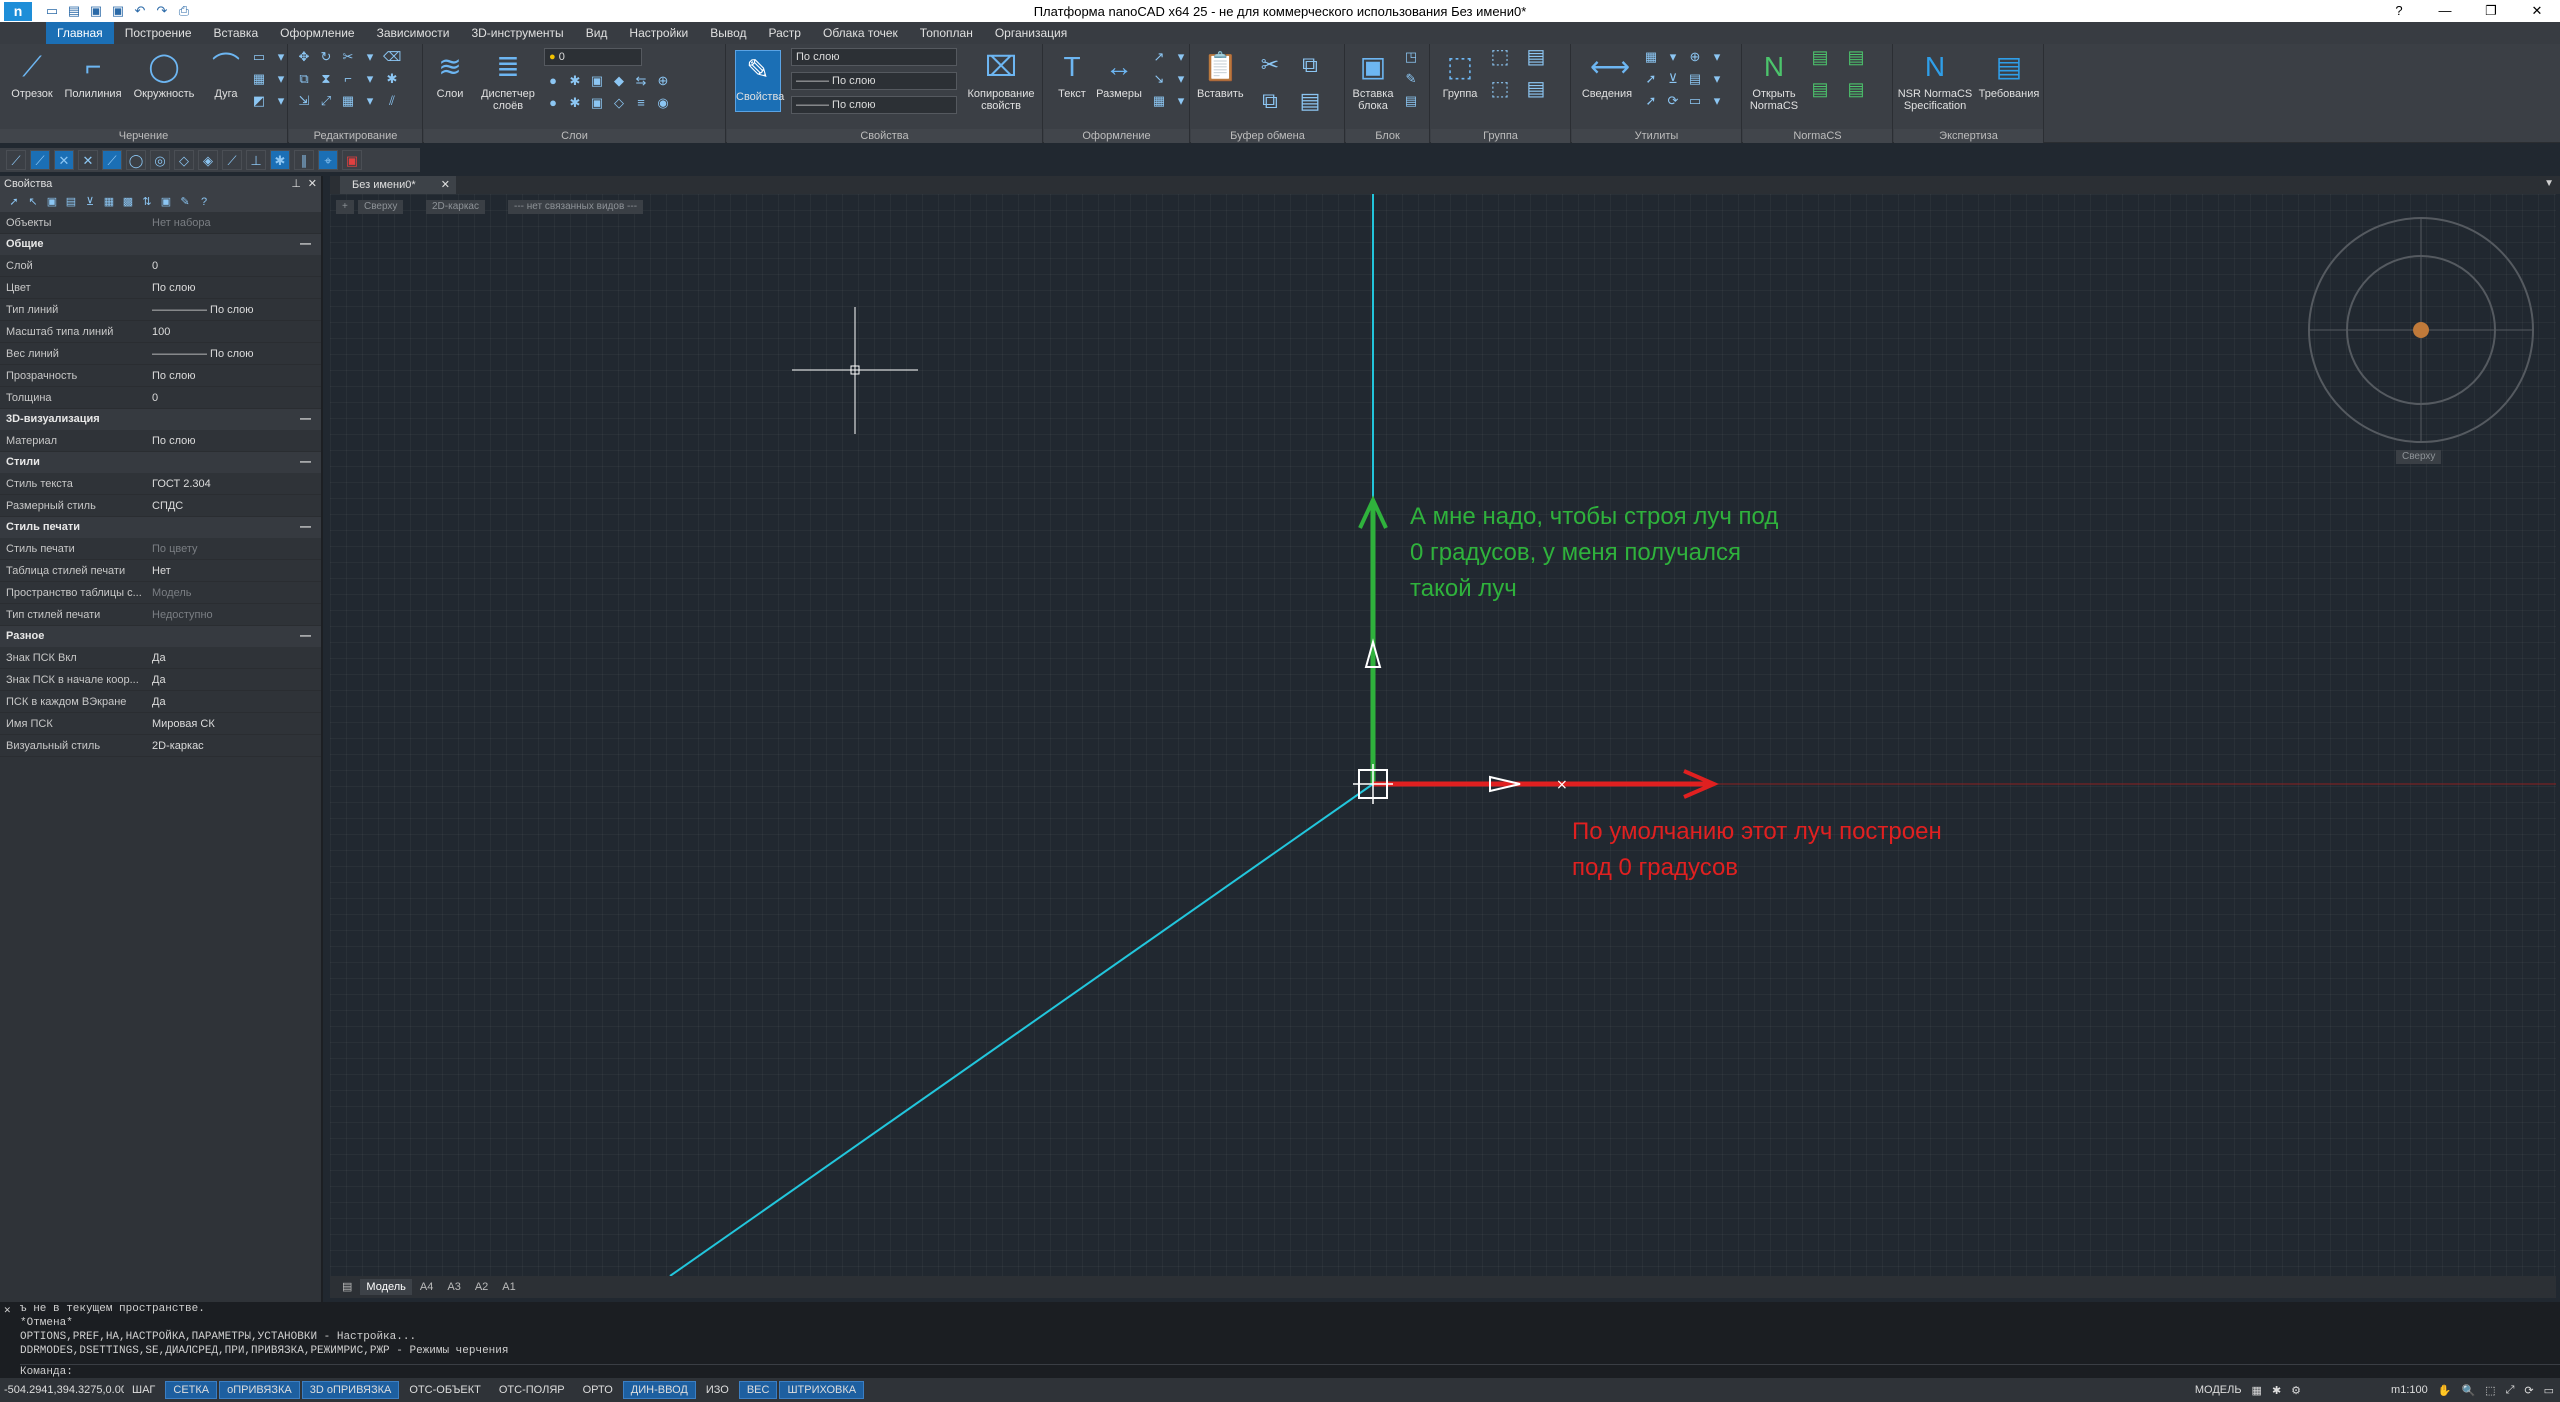 Image resolution: width=2560 pixels, height=1402 pixels. Describe the element at coordinates (2409, 1390) in the screenshot. I see `scale-label: m1:100` at that location.